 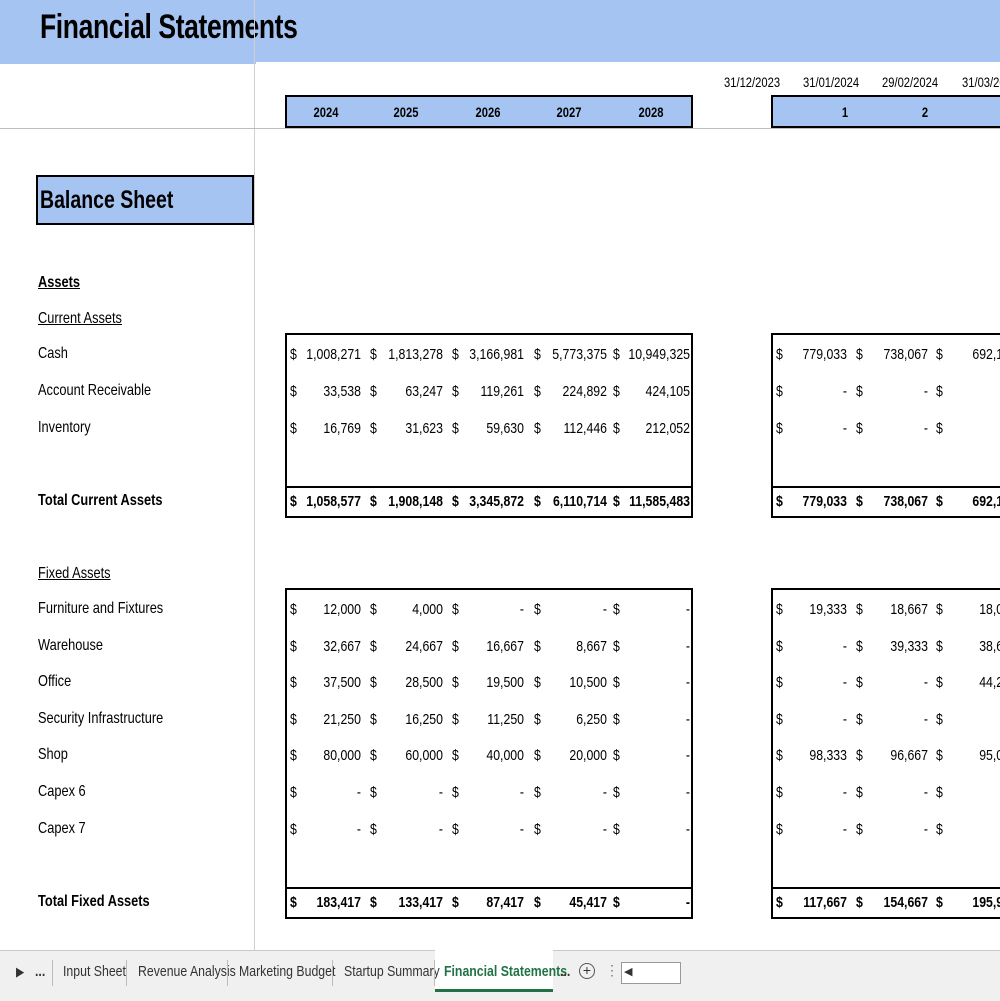 I want to click on annual-value-cell: 16,769, so click(x=324, y=428).